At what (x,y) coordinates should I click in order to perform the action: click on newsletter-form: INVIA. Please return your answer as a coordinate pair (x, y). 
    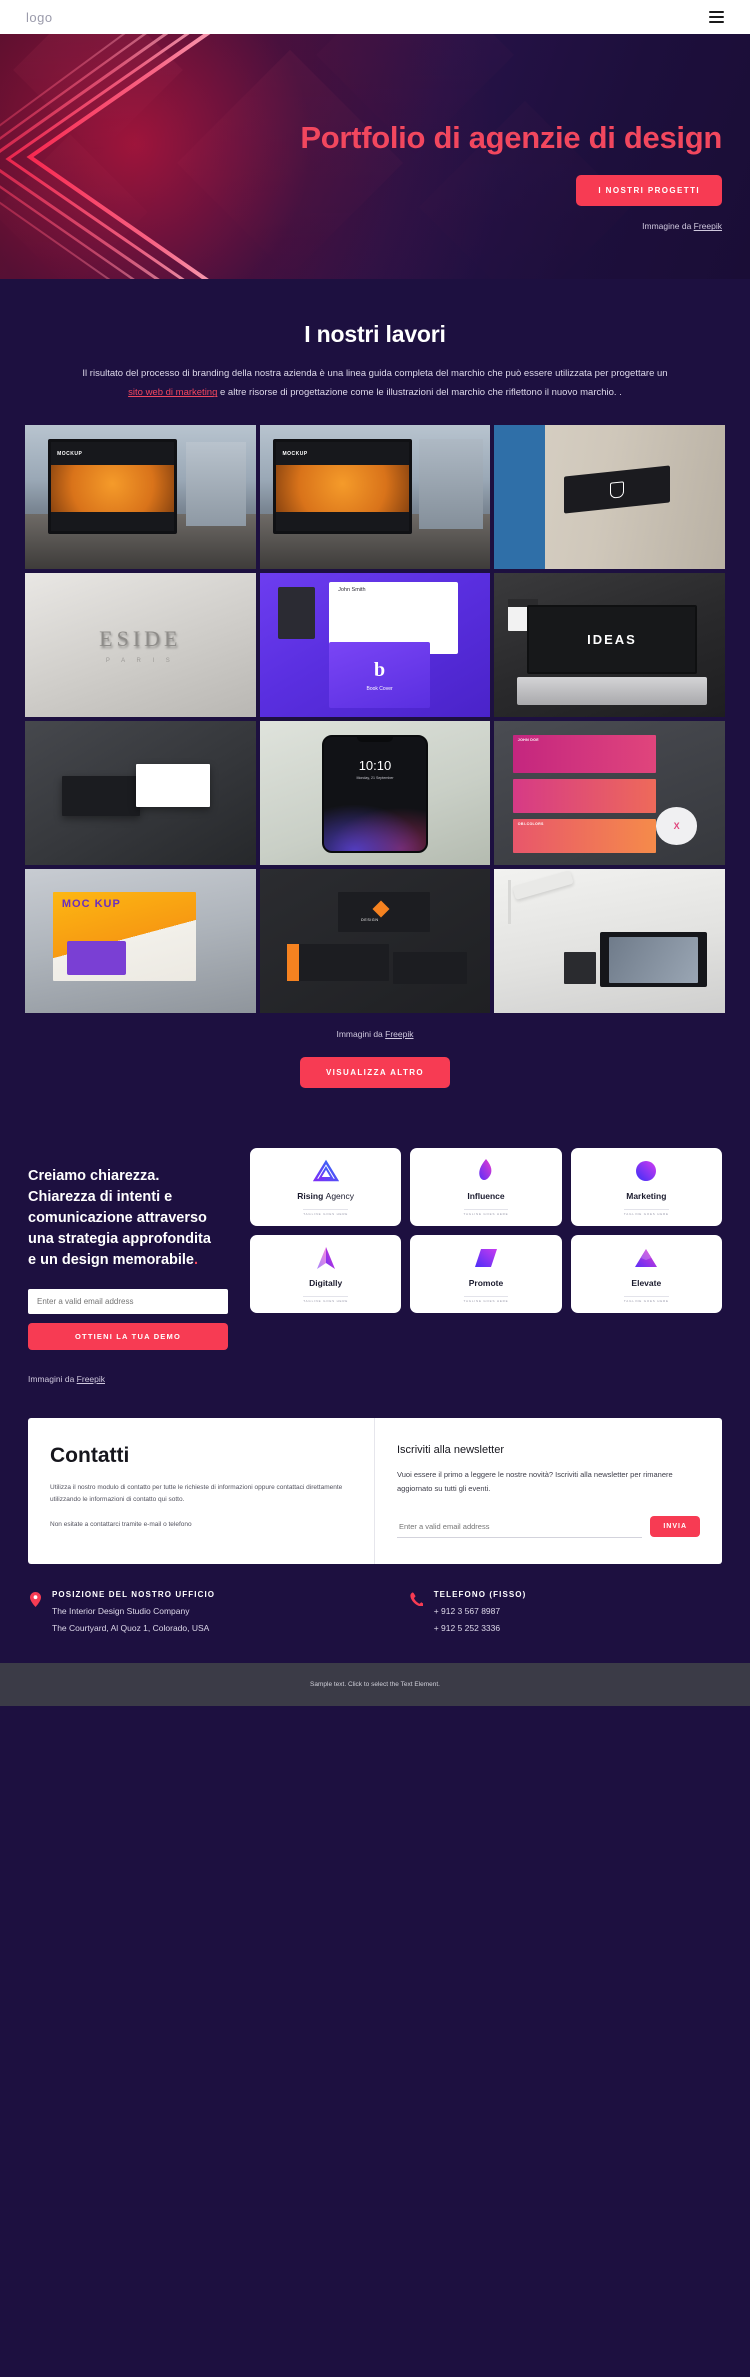
    Looking at the image, I should click on (548, 1526).